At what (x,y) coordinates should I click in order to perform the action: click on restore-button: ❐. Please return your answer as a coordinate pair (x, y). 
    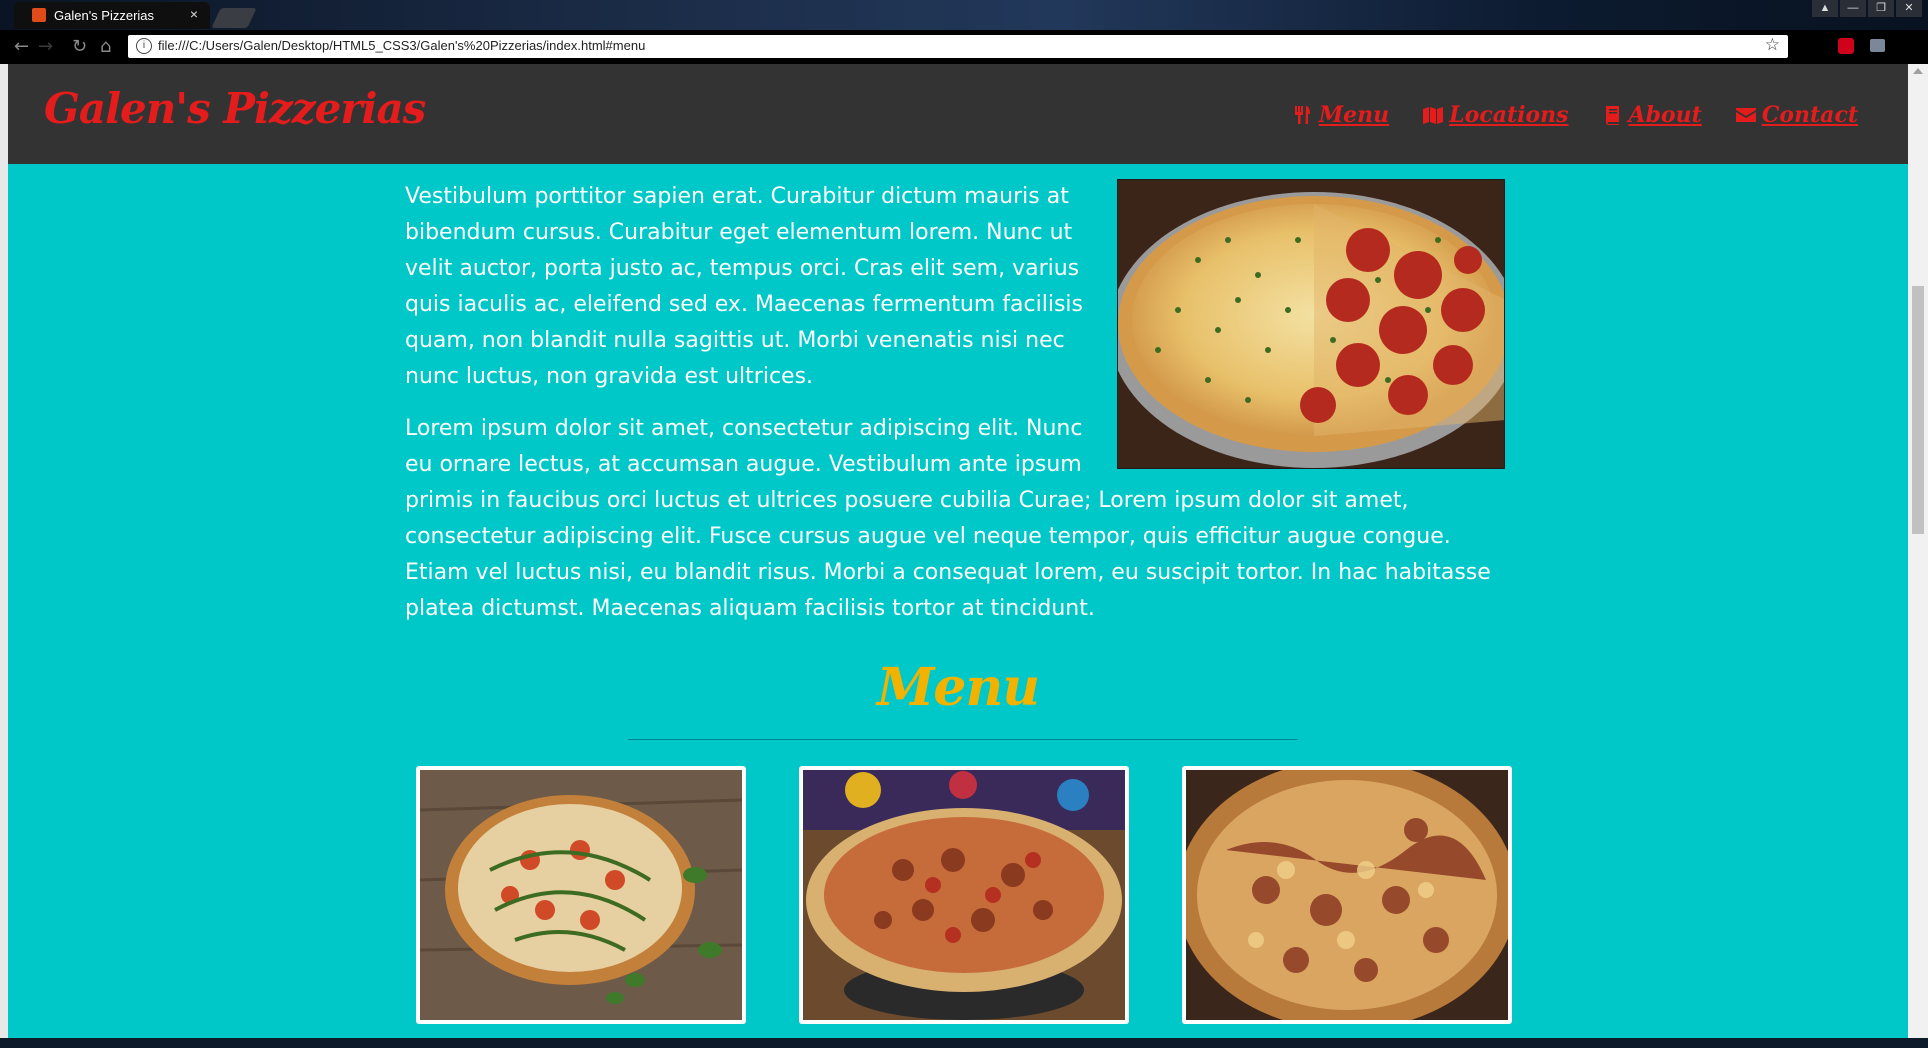
    Looking at the image, I should click on (1881, 8).